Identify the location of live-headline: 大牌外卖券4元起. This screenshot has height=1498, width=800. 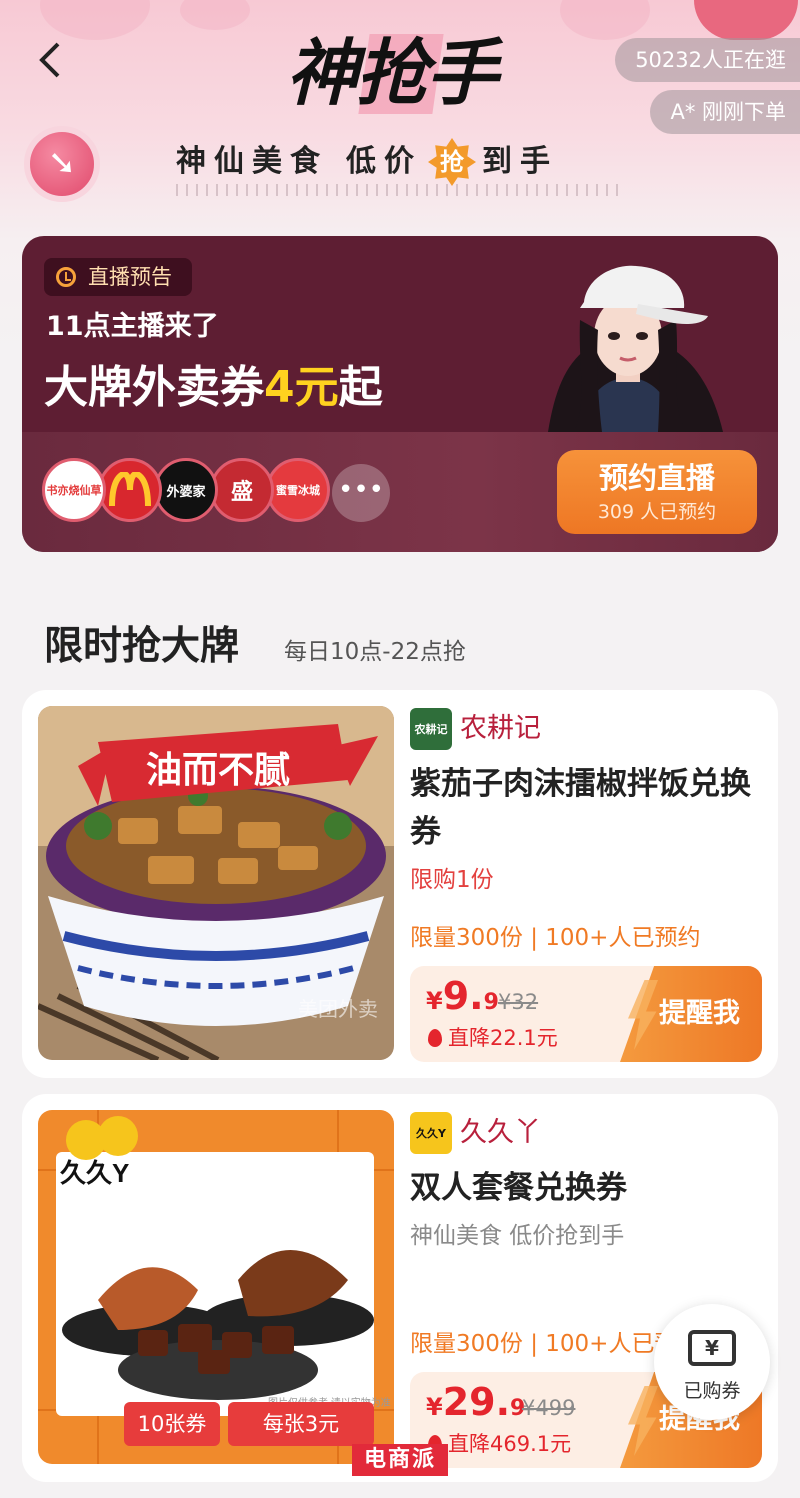
(213, 388).